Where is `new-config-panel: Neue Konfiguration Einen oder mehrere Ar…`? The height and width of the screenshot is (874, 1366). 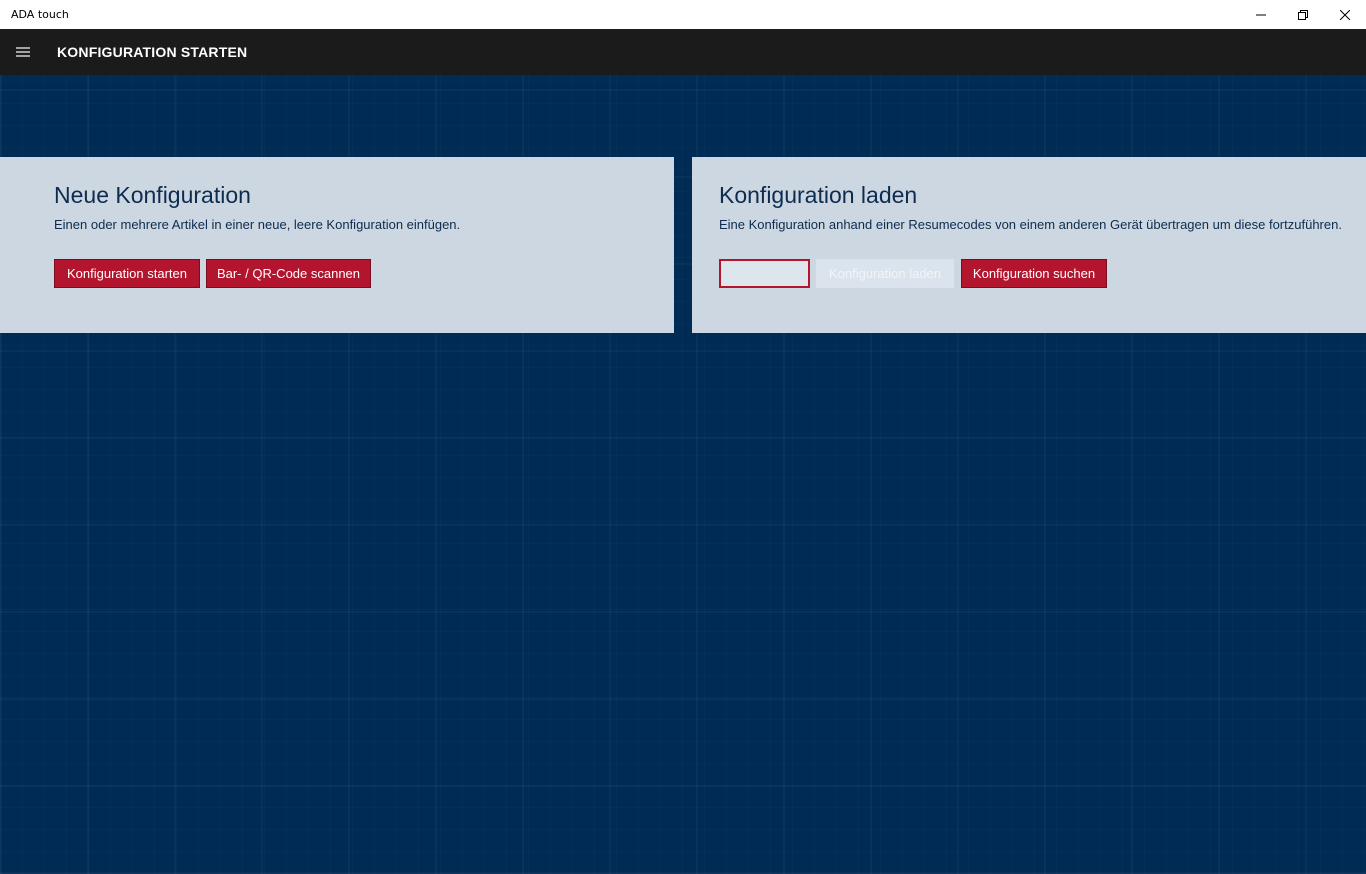 new-config-panel: Neue Konfiguration Einen oder mehrere Ar… is located at coordinates (337, 245).